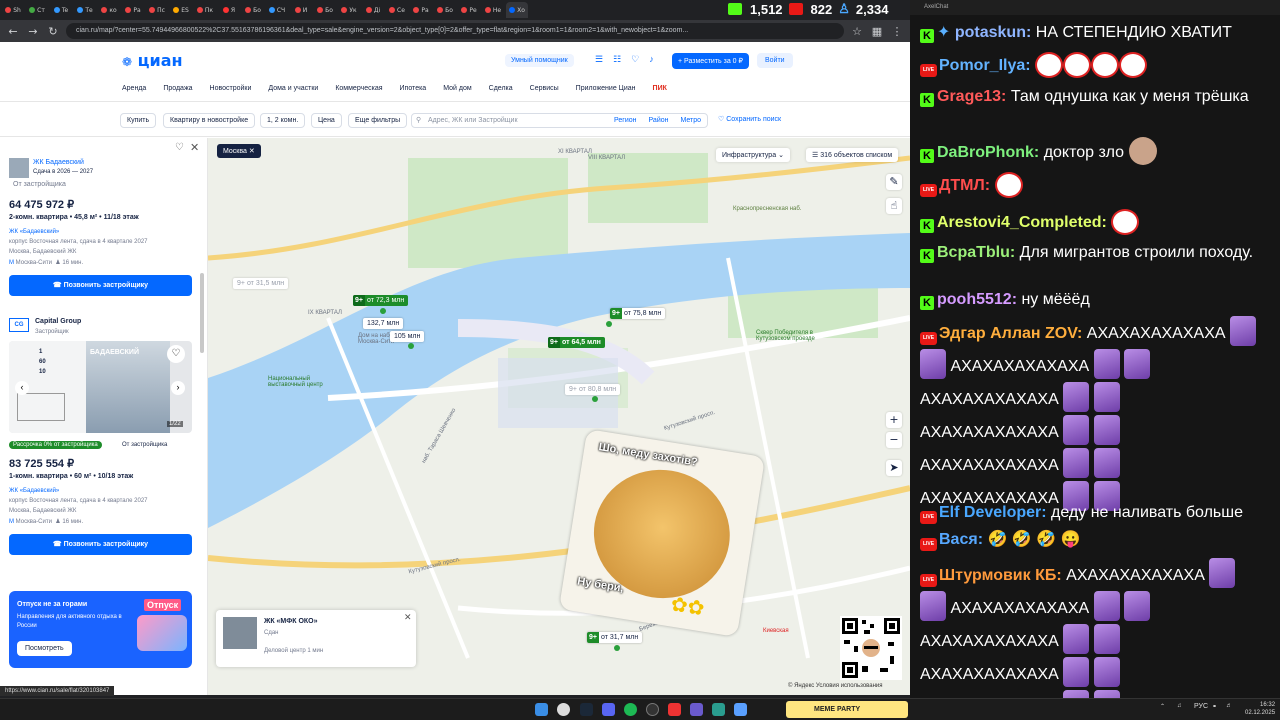  Describe the element at coordinates (283, 120) in the screenshot. I see `filter-rooms: 1, 2 комн.` at that location.